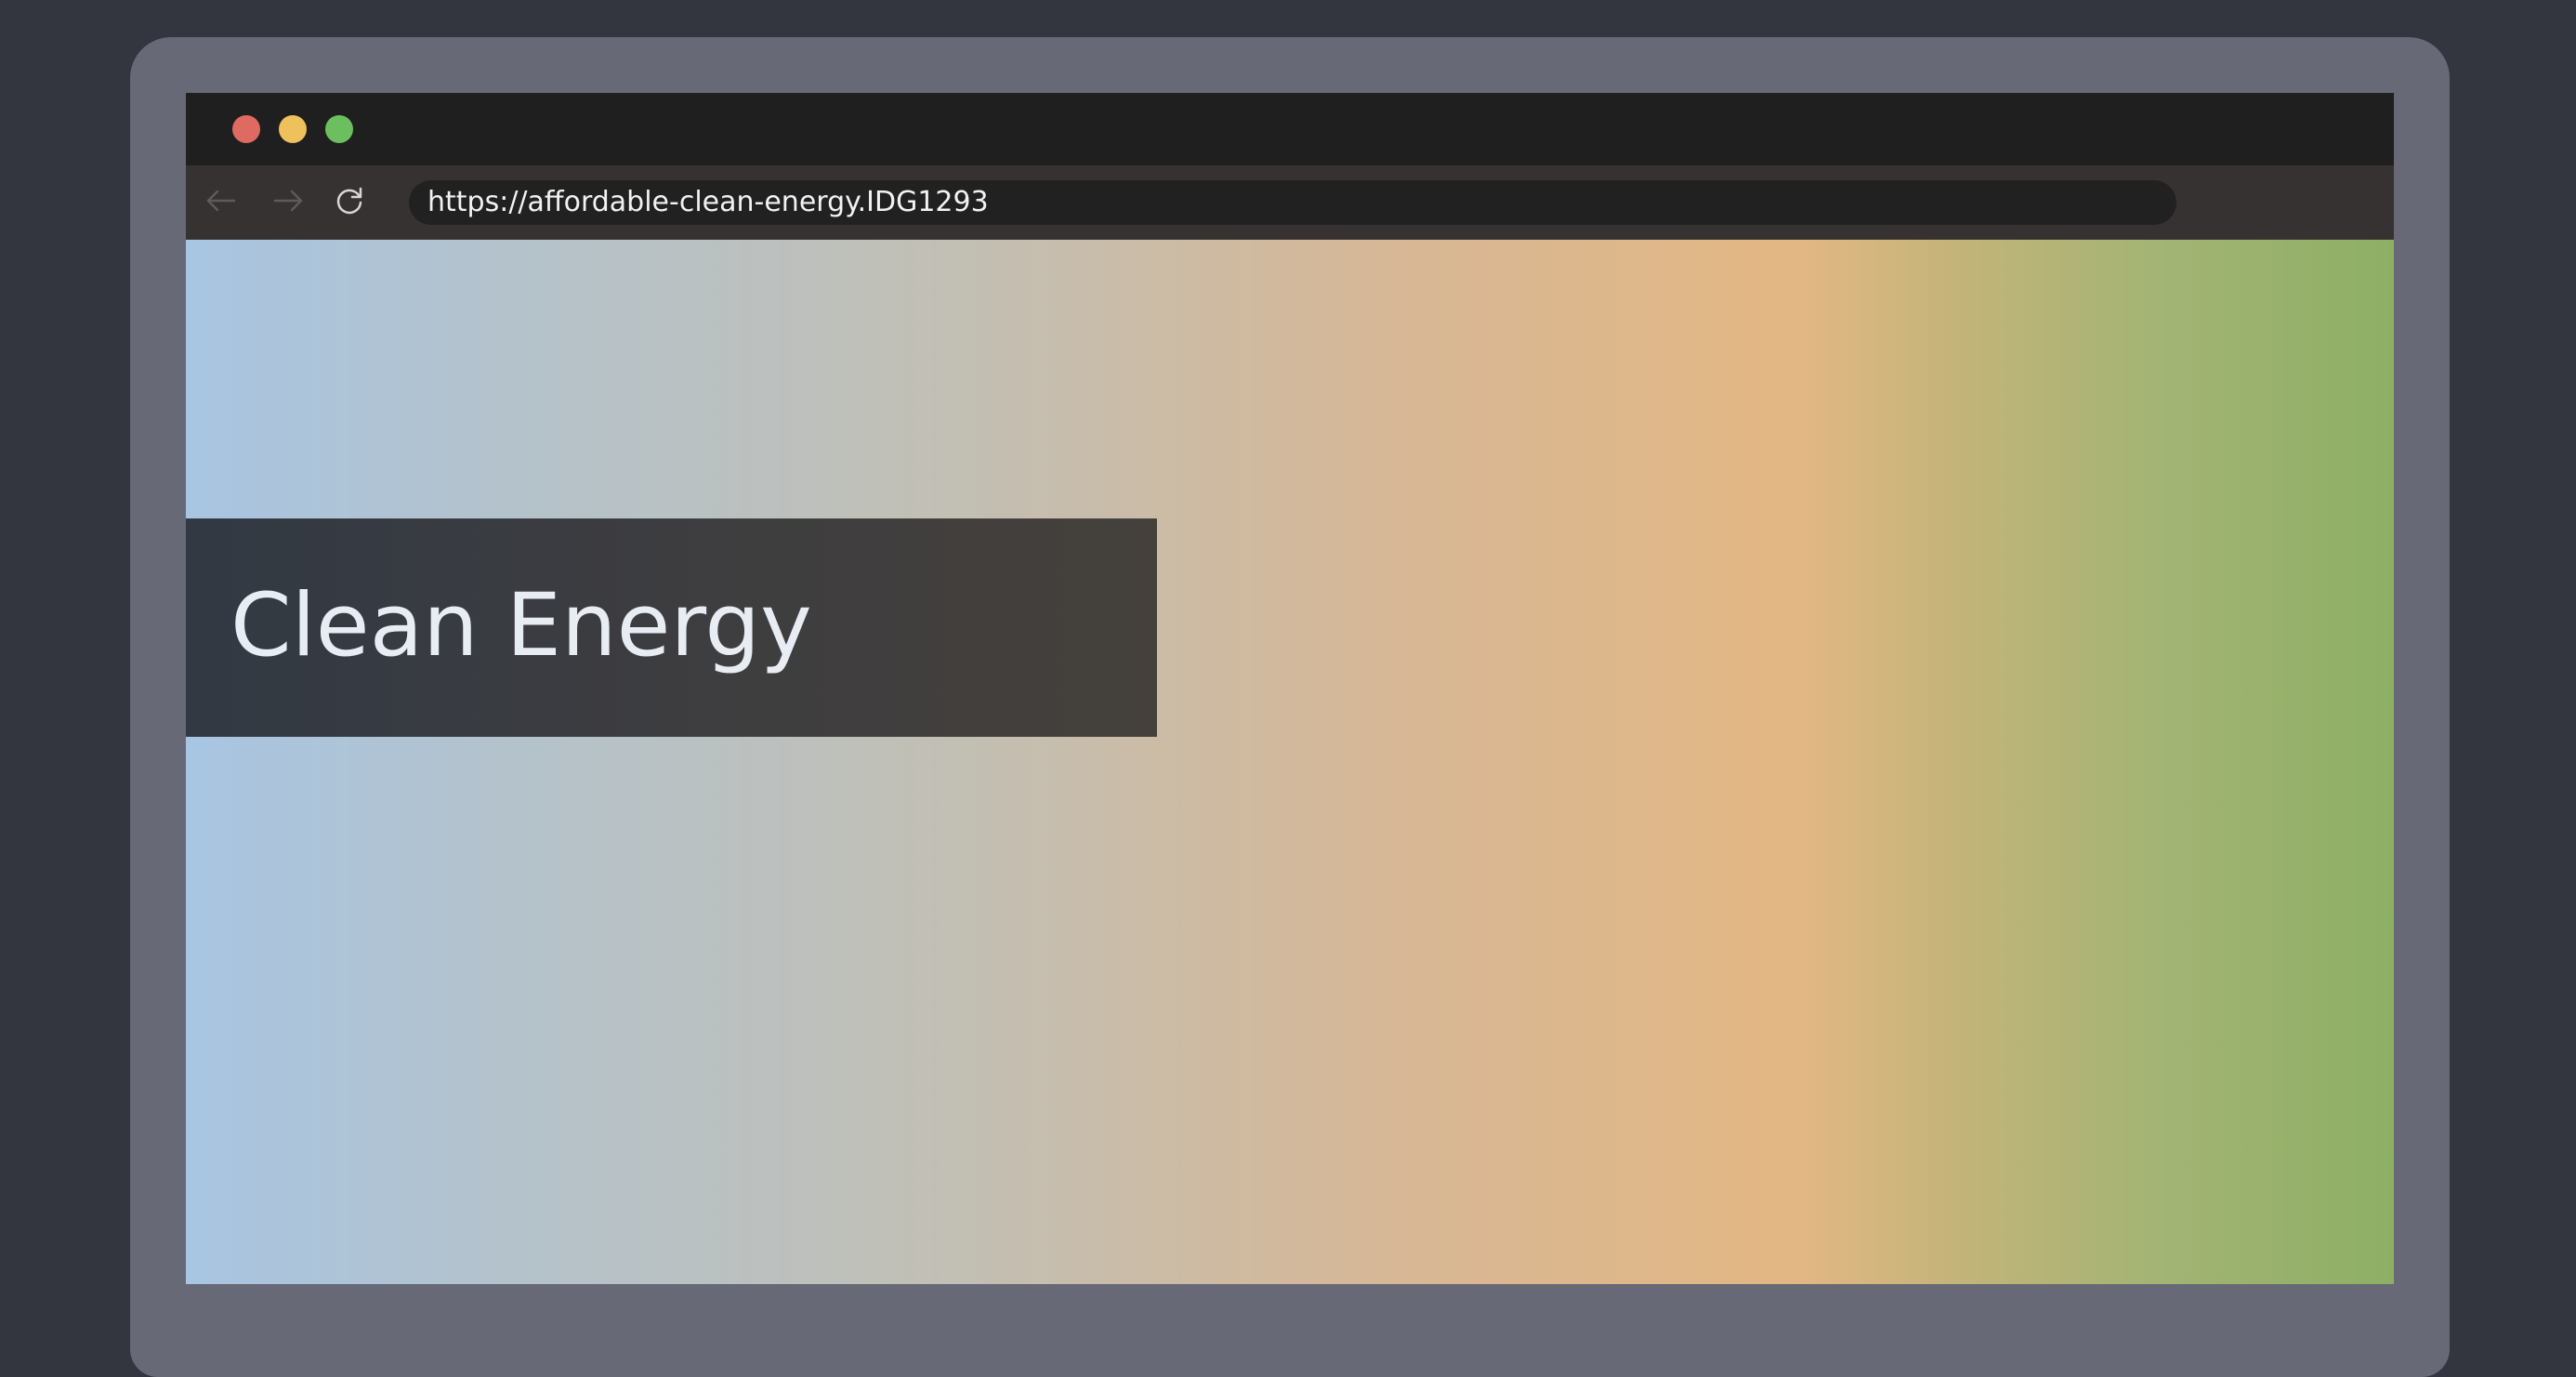 This screenshot has width=2576, height=1377. I want to click on browser-toolbar: https://affordable-clean-energy.IDG1293, so click(1290, 202).